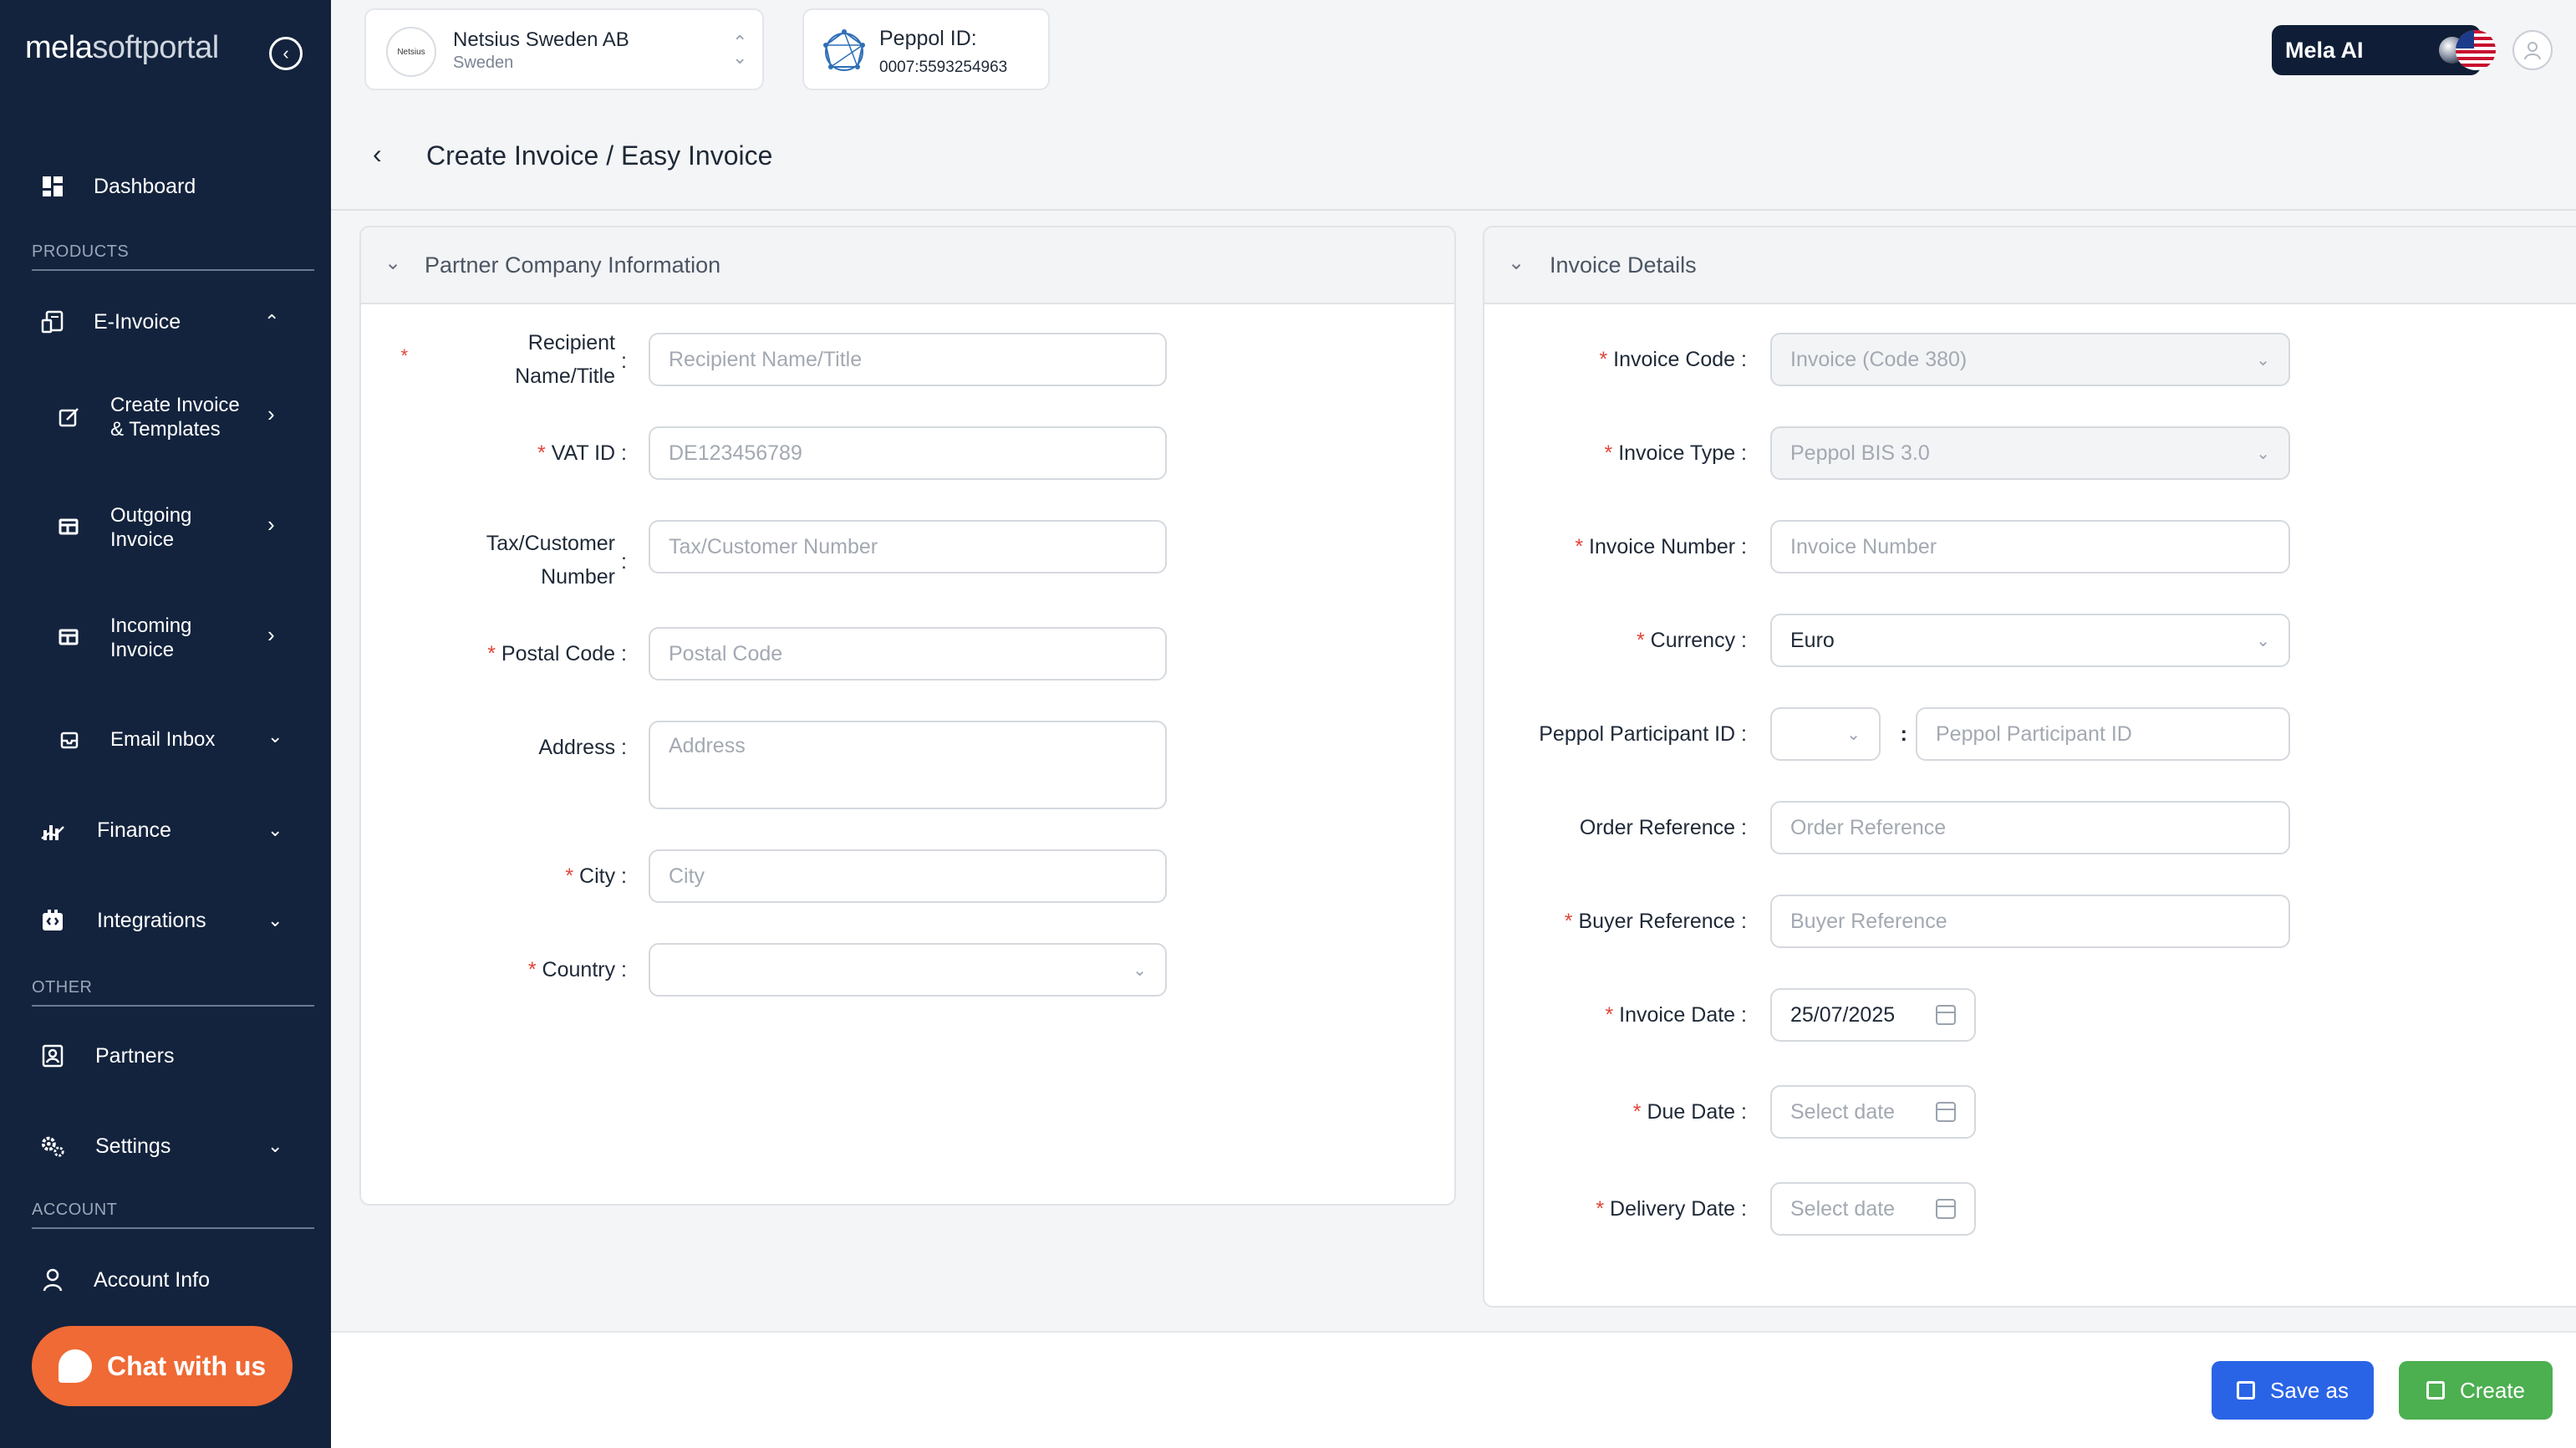 The height and width of the screenshot is (1448, 2576). Describe the element at coordinates (165, 322) in the screenshot. I see `sidebar-item-einvoice: E-Invoice ⌃` at that location.